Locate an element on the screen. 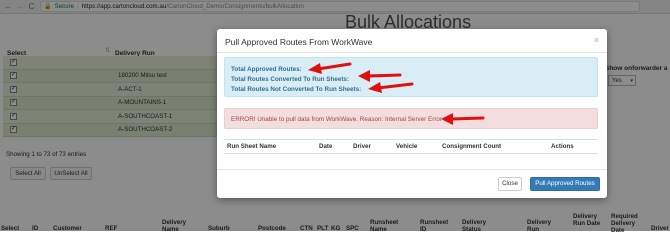  arrow-3-shaft is located at coordinates (395, 86).